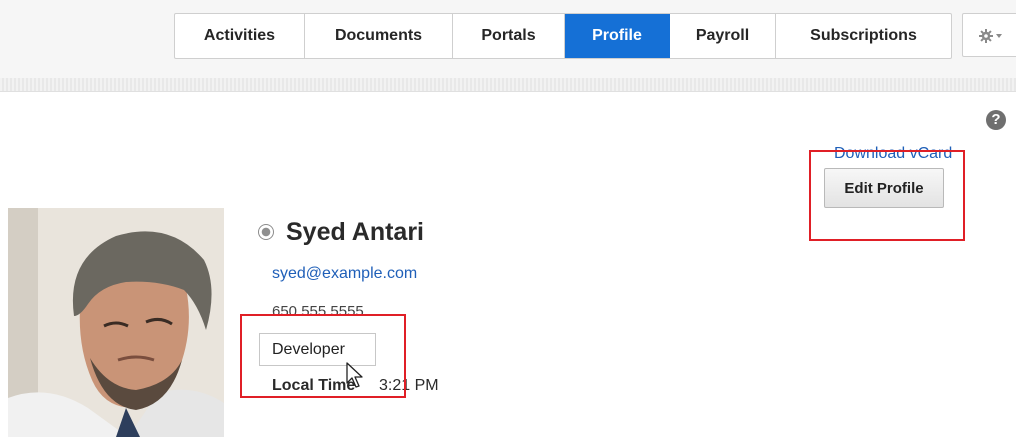 The image size is (1016, 437). What do you see at coordinates (887, 195) in the screenshot?
I see `annotation-highlight-edit-profile` at bounding box center [887, 195].